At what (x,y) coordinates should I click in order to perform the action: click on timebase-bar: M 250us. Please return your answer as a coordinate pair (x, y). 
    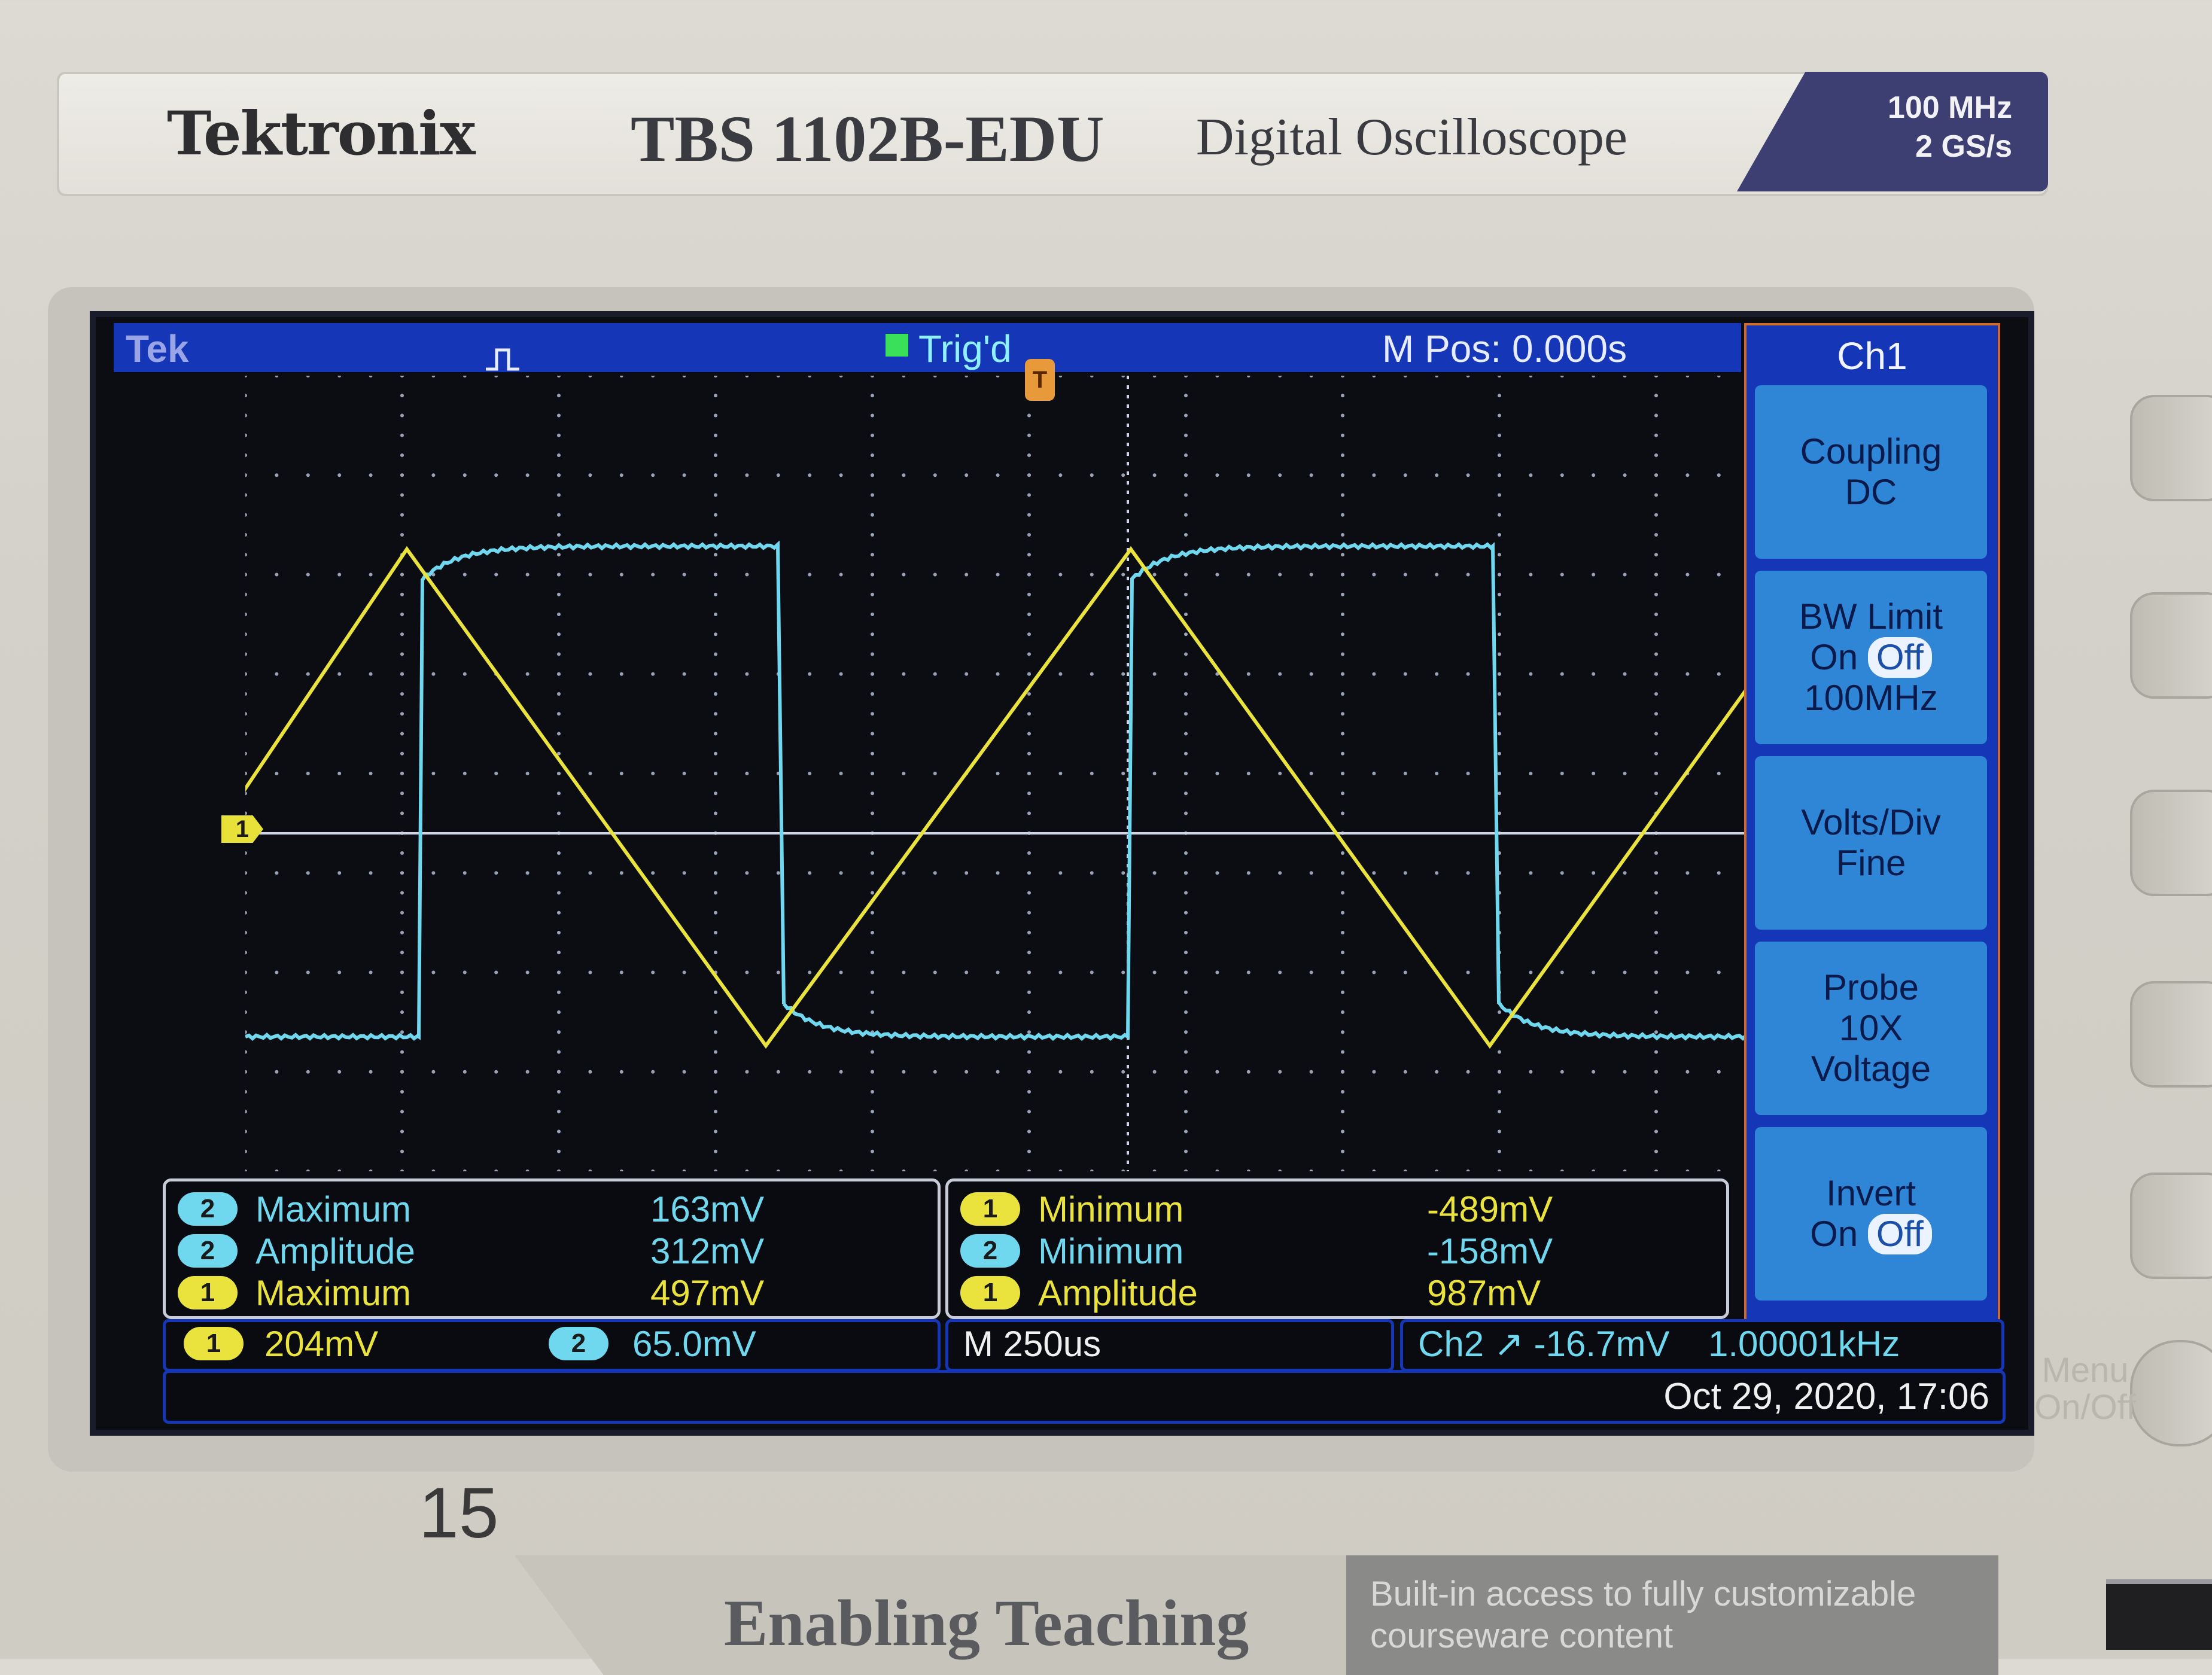
    Looking at the image, I should click on (1169, 1345).